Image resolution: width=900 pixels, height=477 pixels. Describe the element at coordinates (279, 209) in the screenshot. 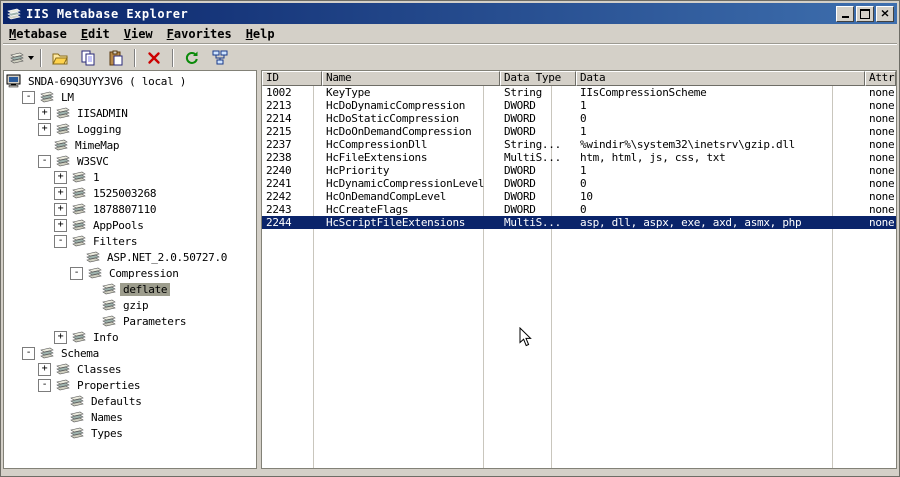

I see `cell-id: 2243` at that location.